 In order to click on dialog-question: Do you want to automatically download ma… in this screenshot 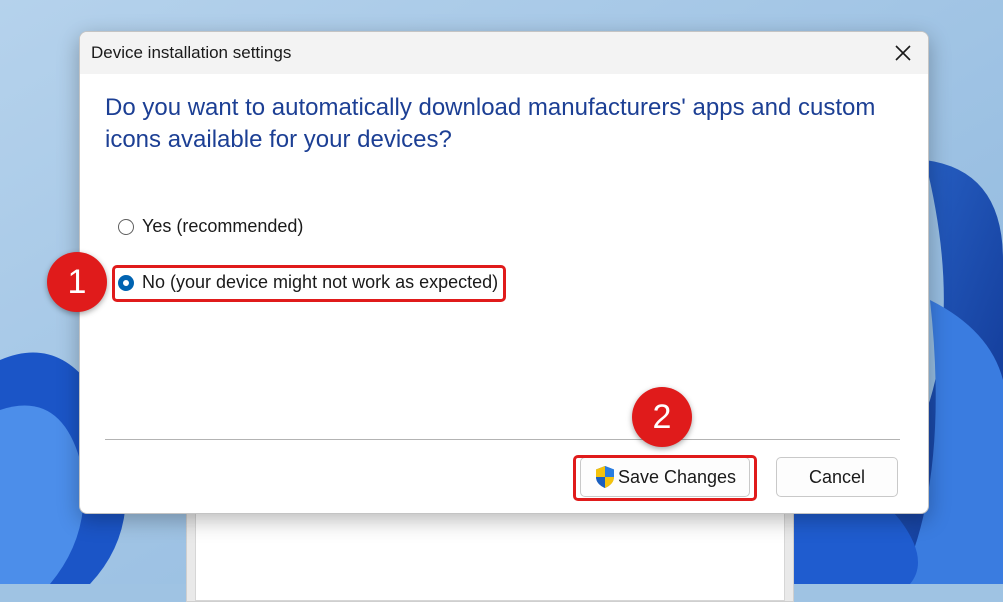, I will do `click(490, 123)`.